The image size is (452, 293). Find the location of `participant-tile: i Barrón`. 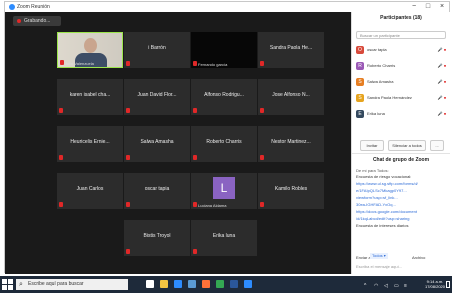

participant-tile: i Barrón is located at coordinates (157, 50).